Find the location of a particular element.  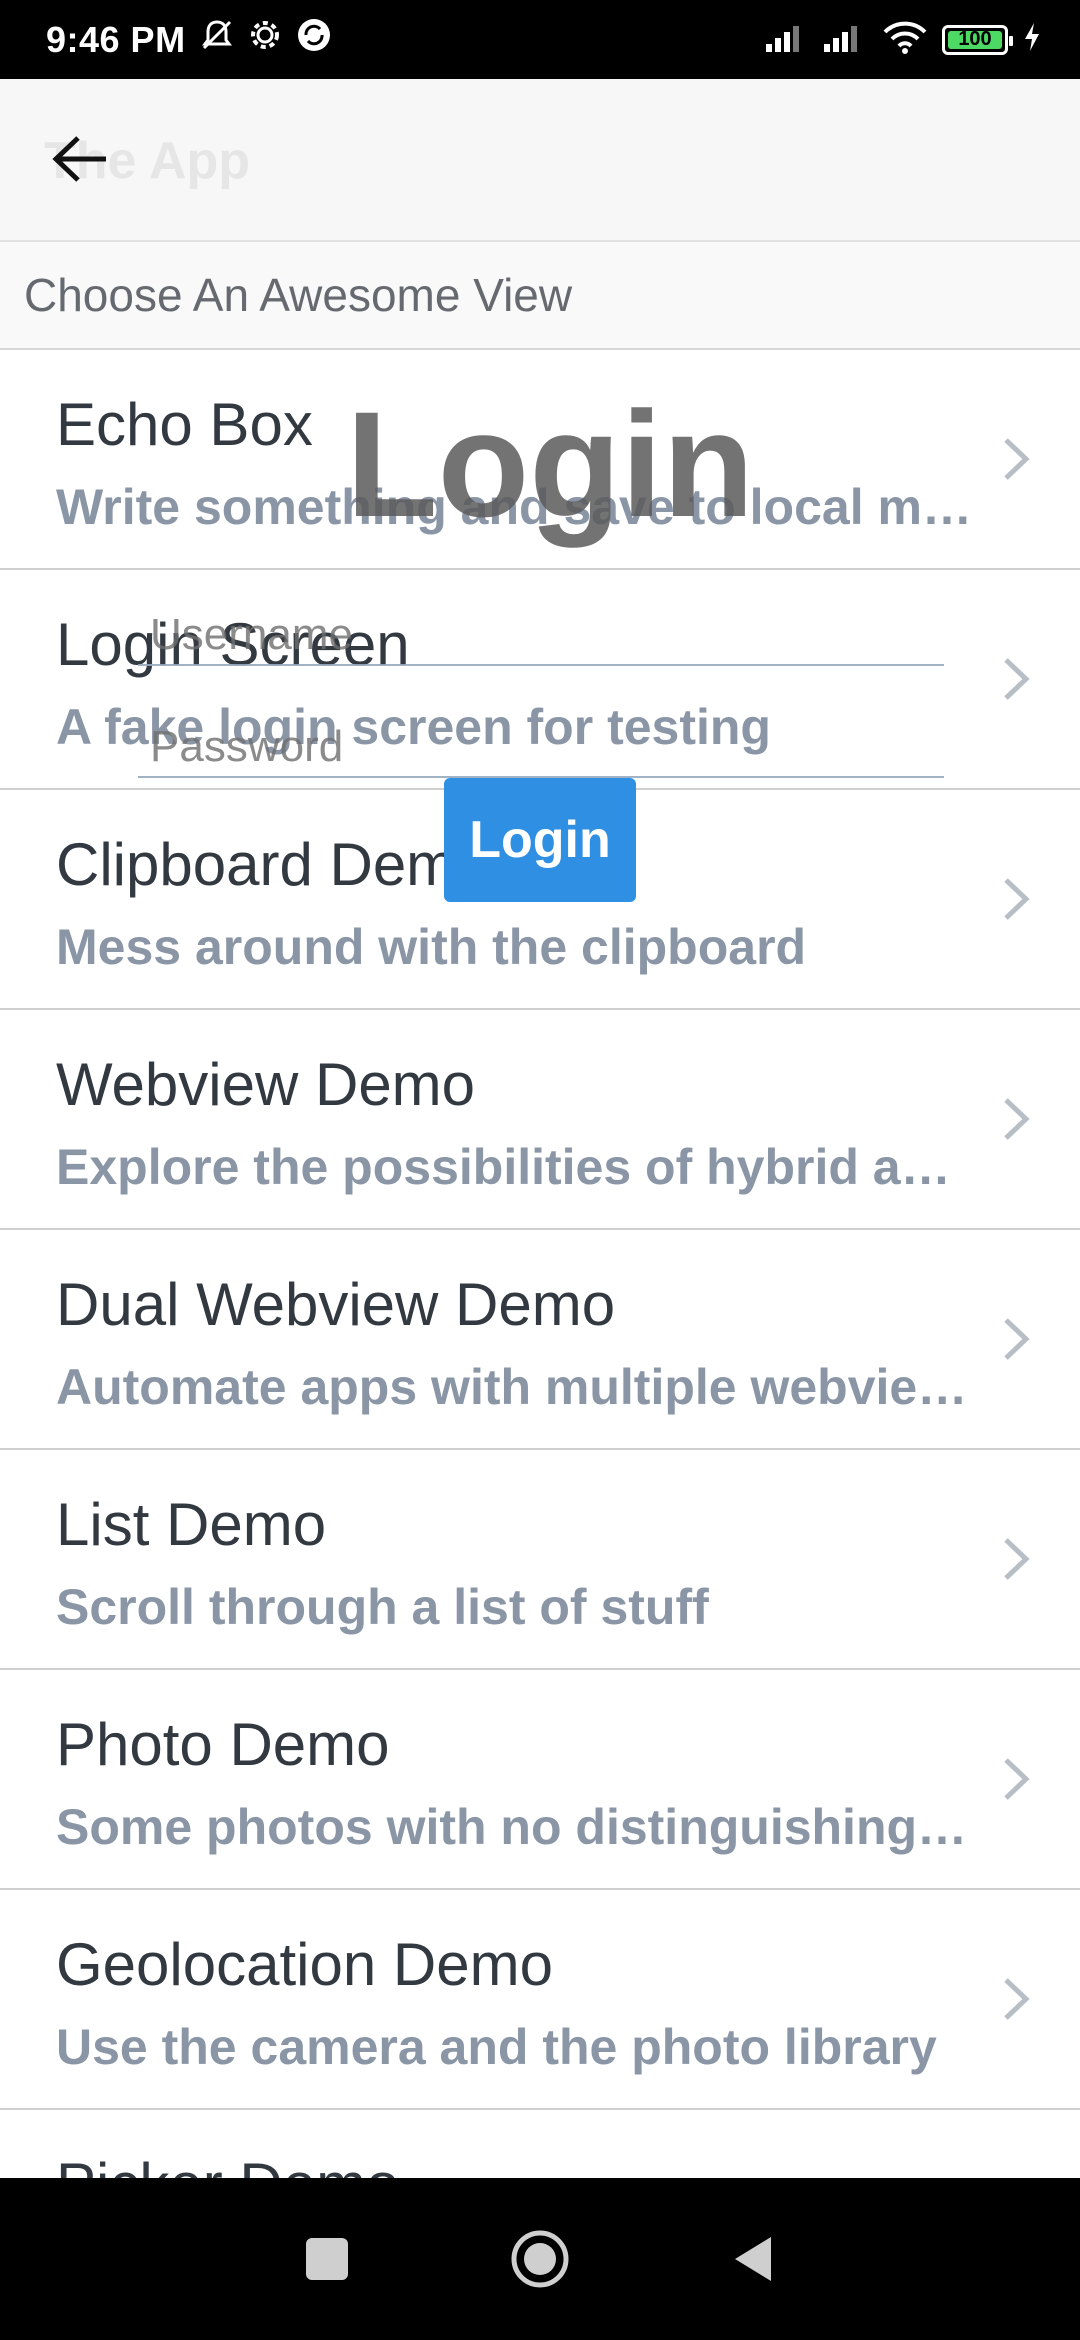

back-button is located at coordinates (80, 159).